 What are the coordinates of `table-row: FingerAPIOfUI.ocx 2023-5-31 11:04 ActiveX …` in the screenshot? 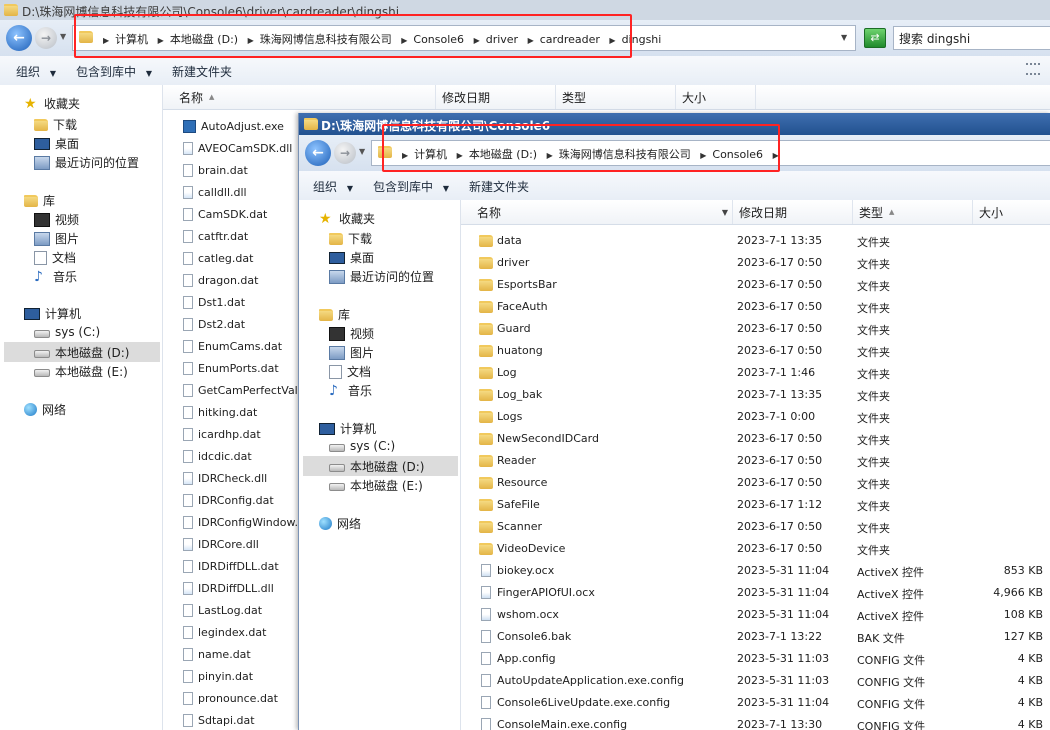 It's located at (755, 593).